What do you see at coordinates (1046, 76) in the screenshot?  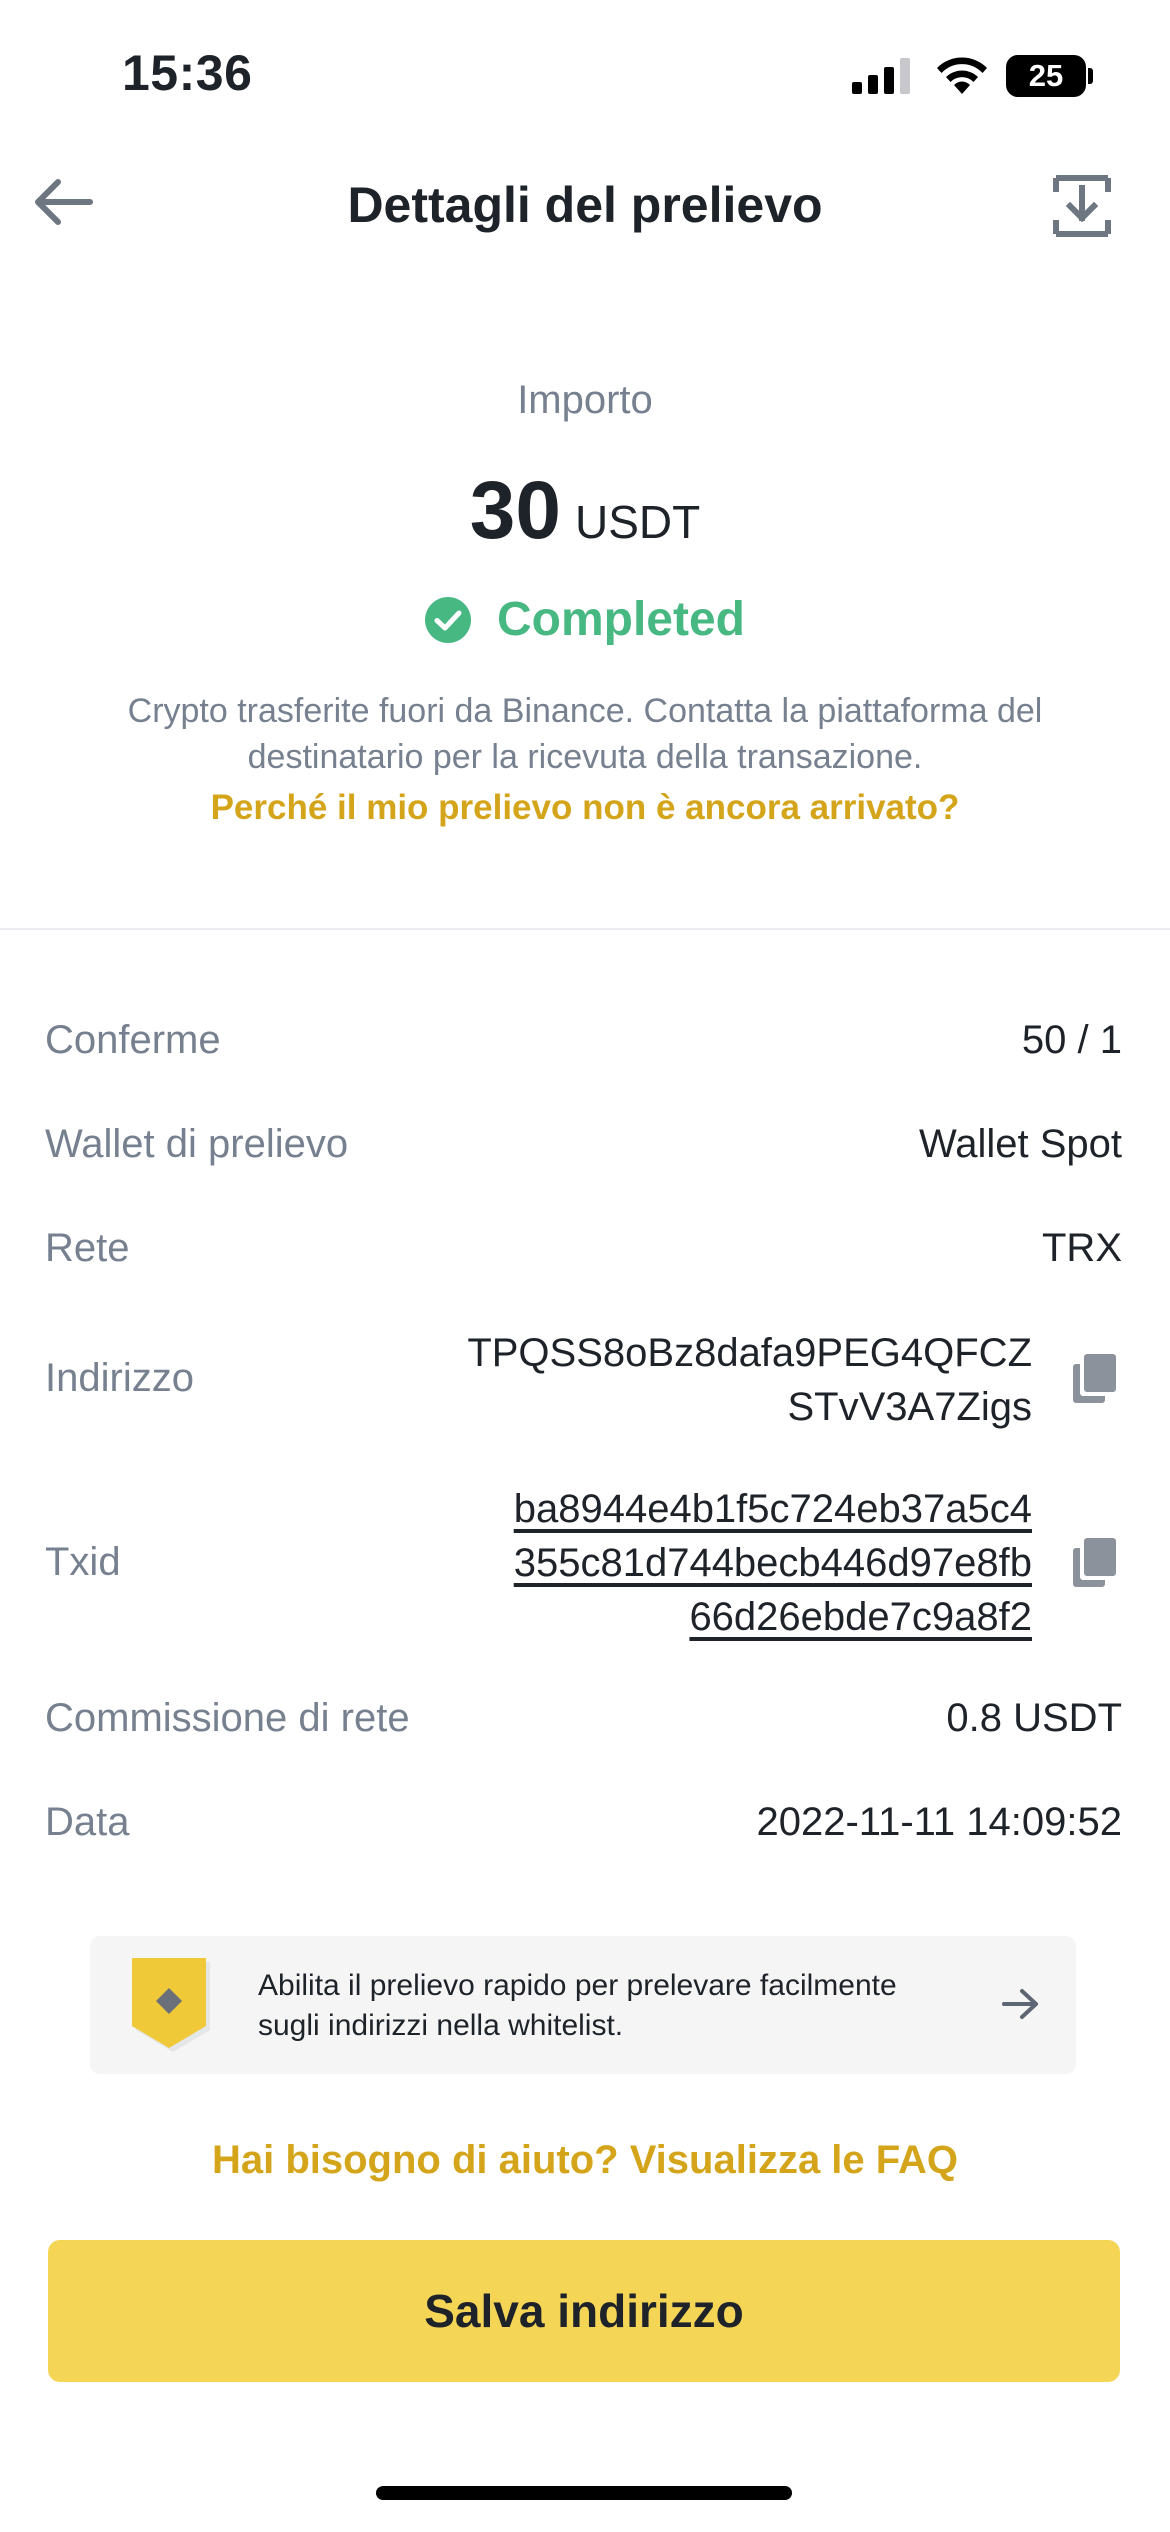 I see `battery-icon: 25` at bounding box center [1046, 76].